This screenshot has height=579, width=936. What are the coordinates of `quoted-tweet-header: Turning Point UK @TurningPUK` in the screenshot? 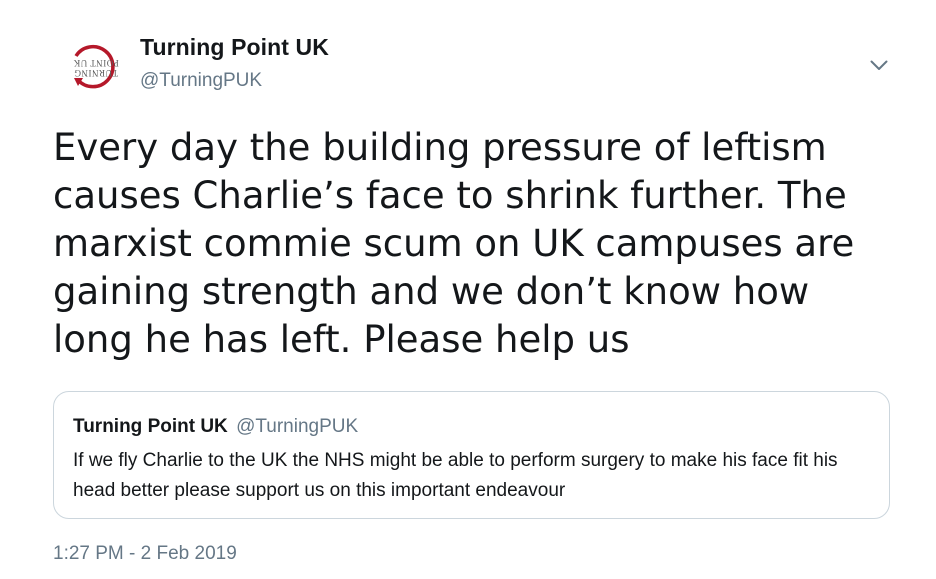 It's located at (215, 427).